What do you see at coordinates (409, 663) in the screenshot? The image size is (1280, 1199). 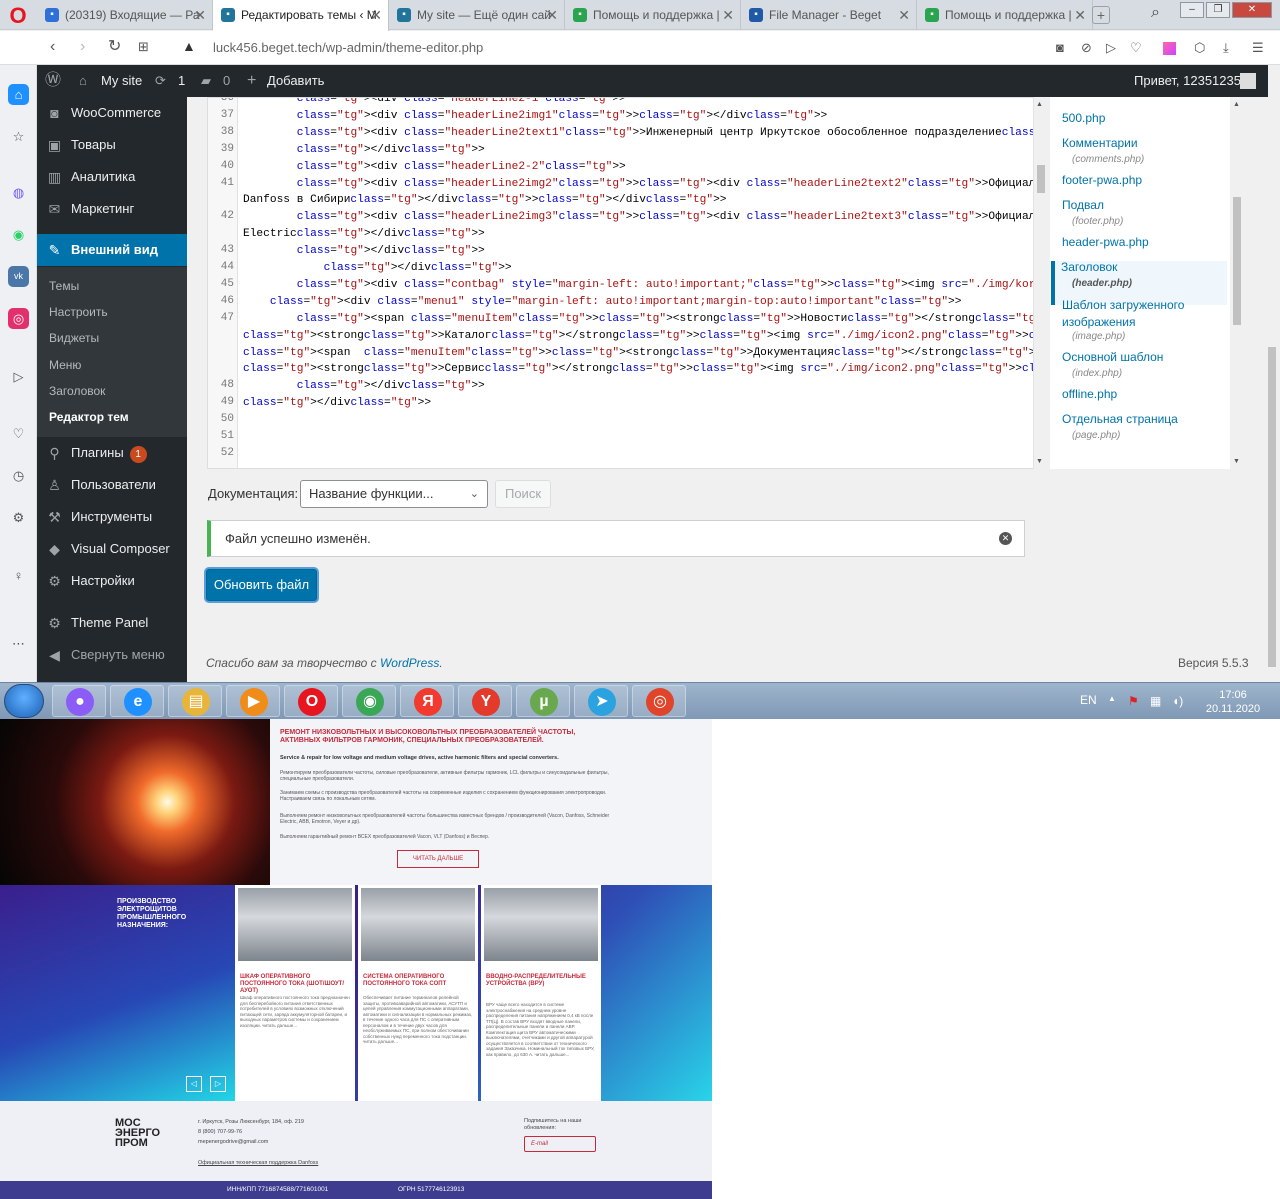 I see `wordpress-link: WordPress` at bounding box center [409, 663].